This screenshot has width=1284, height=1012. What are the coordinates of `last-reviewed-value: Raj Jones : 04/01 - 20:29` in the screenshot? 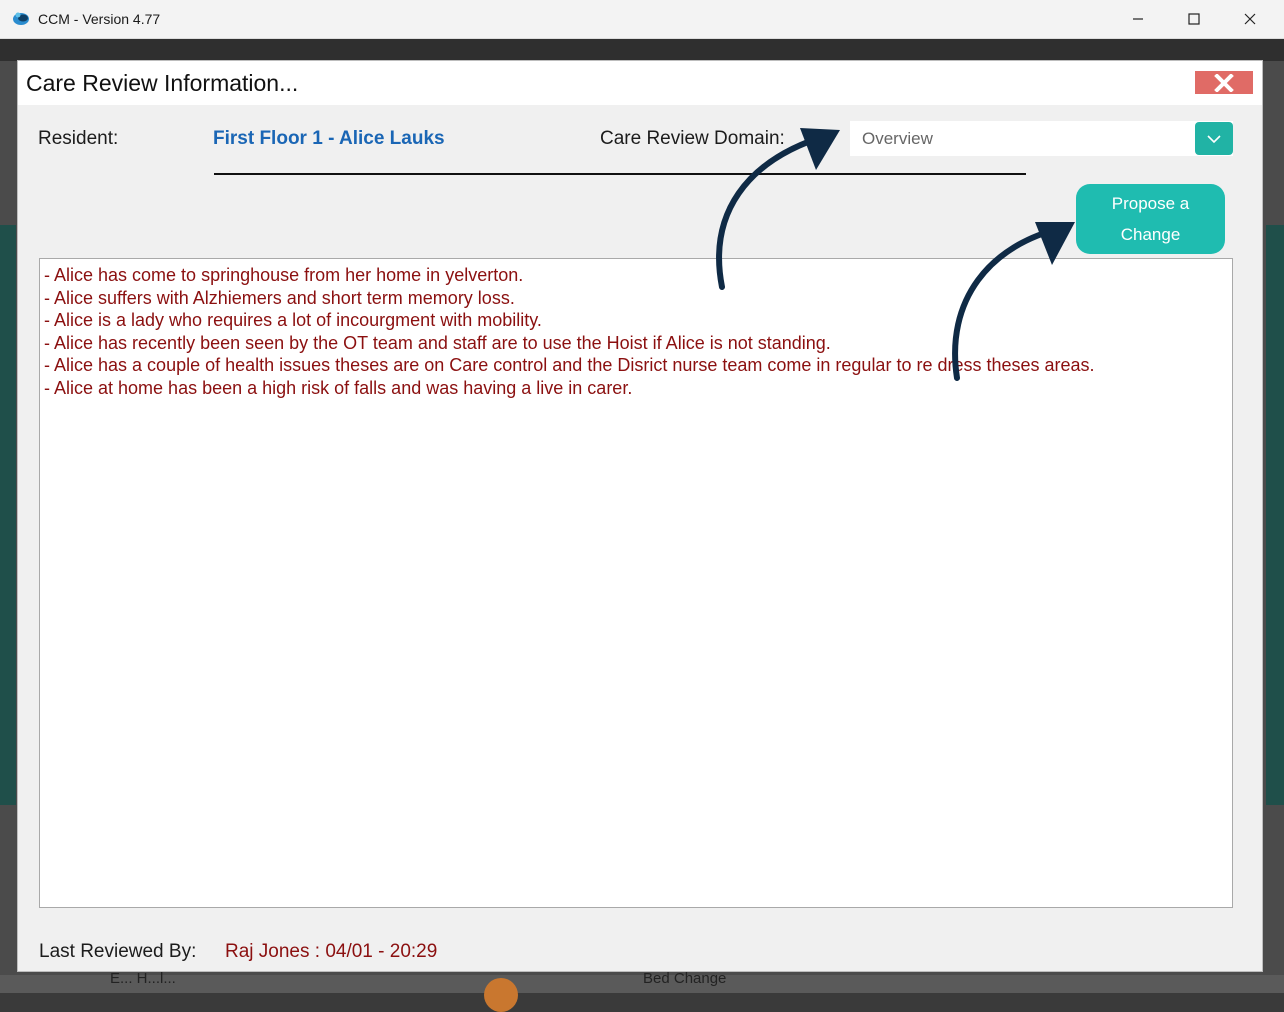 It's located at (331, 951).